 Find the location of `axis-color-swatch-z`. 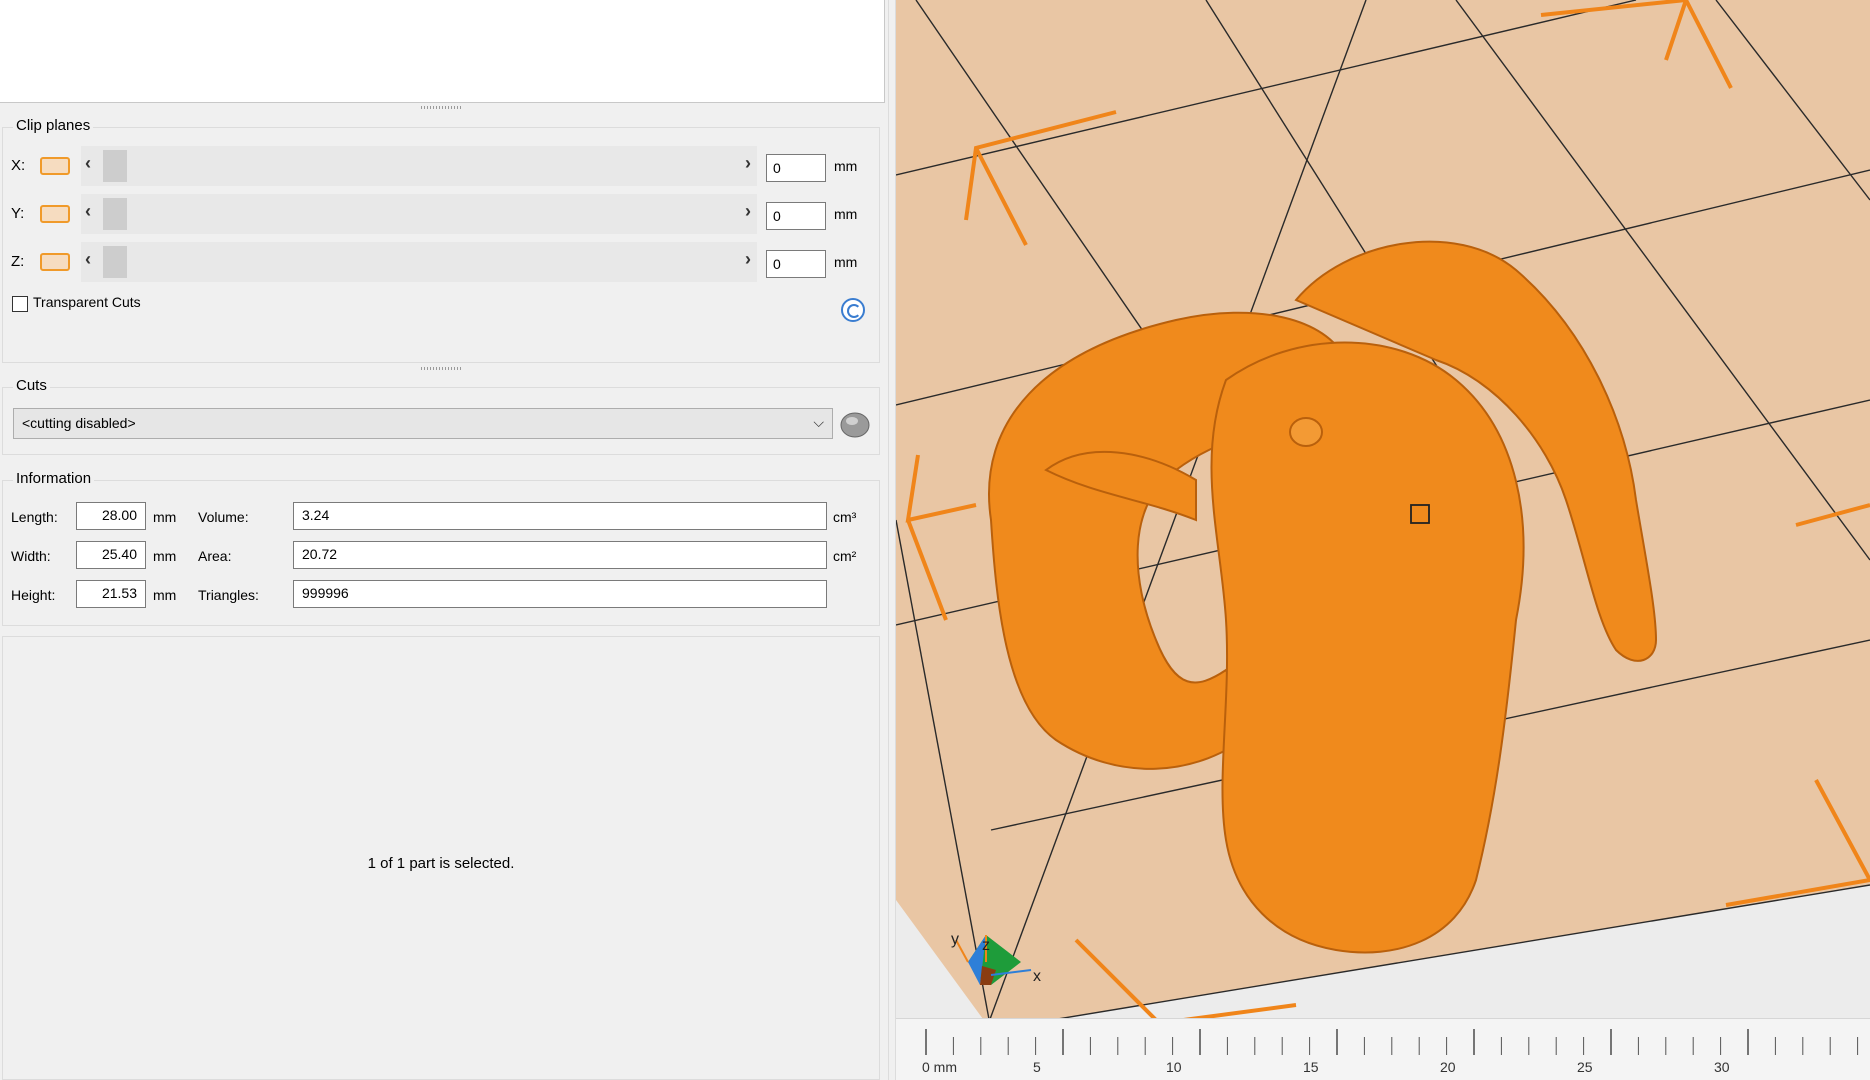

axis-color-swatch-z is located at coordinates (55, 262).